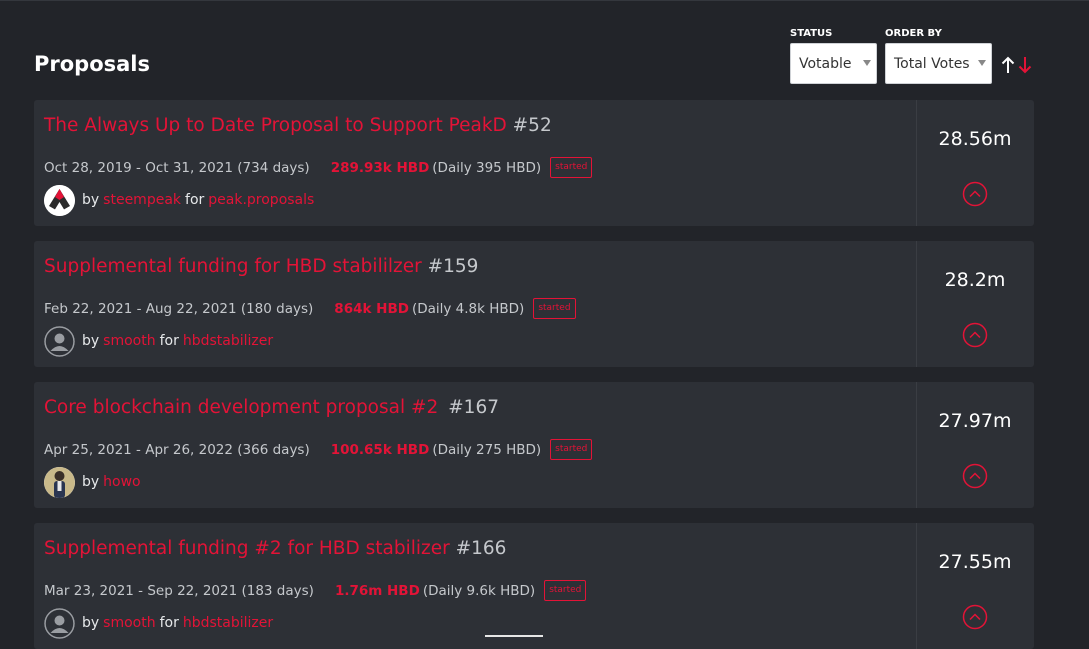 The width and height of the screenshot is (1089, 649). I want to click on proposal-number: #52, so click(532, 125).